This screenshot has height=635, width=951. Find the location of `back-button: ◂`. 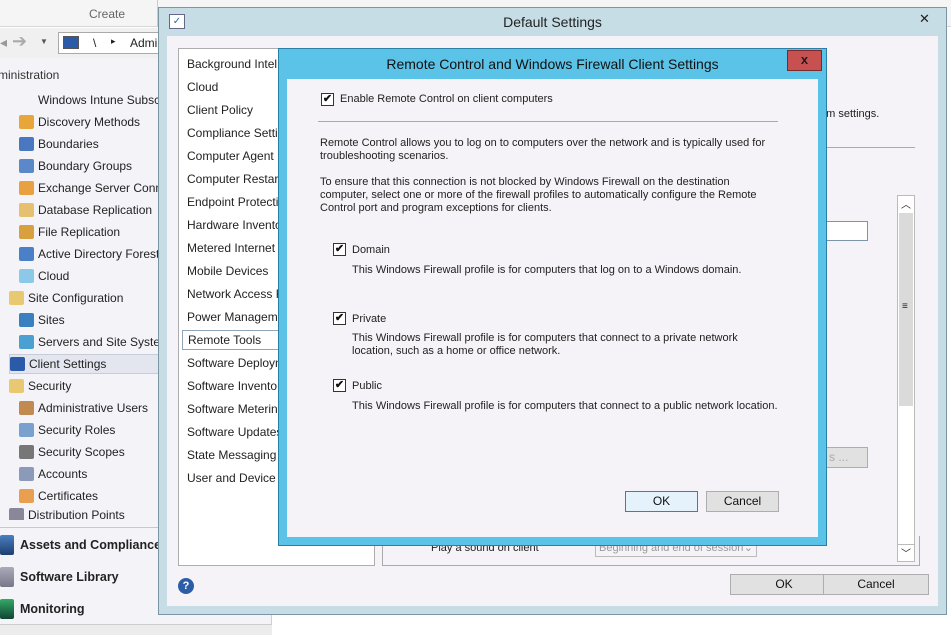

back-button: ◂ is located at coordinates (3, 42).